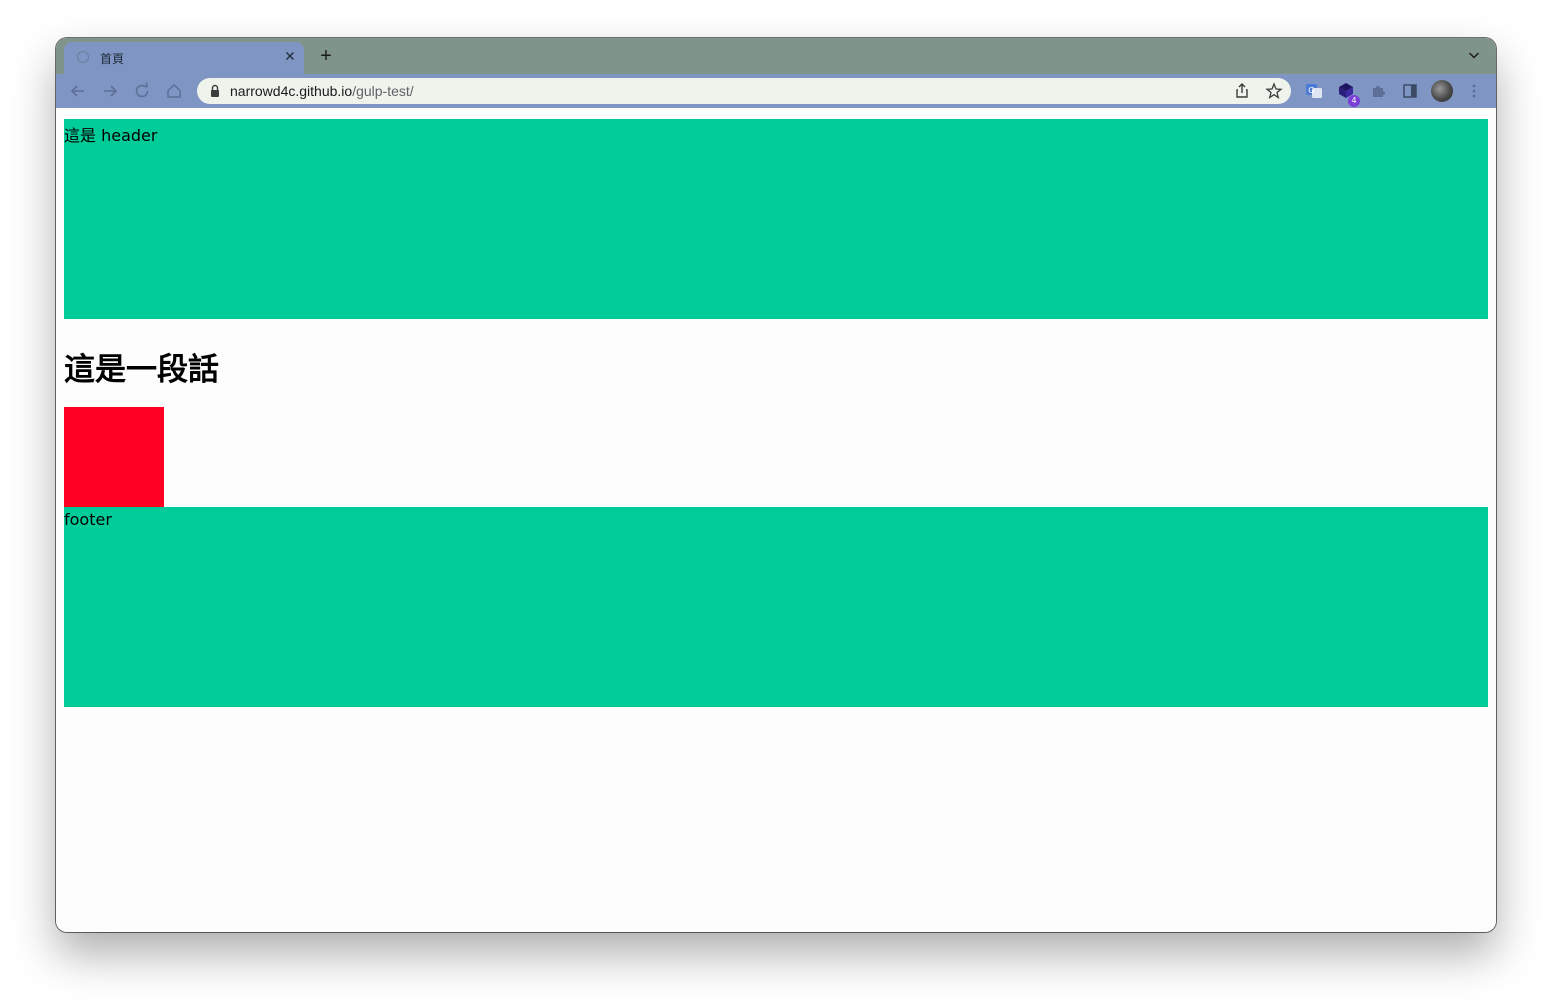 Image resolution: width=1552 pixels, height=1006 pixels. What do you see at coordinates (83, 57) in the screenshot?
I see `globe-icon` at bounding box center [83, 57].